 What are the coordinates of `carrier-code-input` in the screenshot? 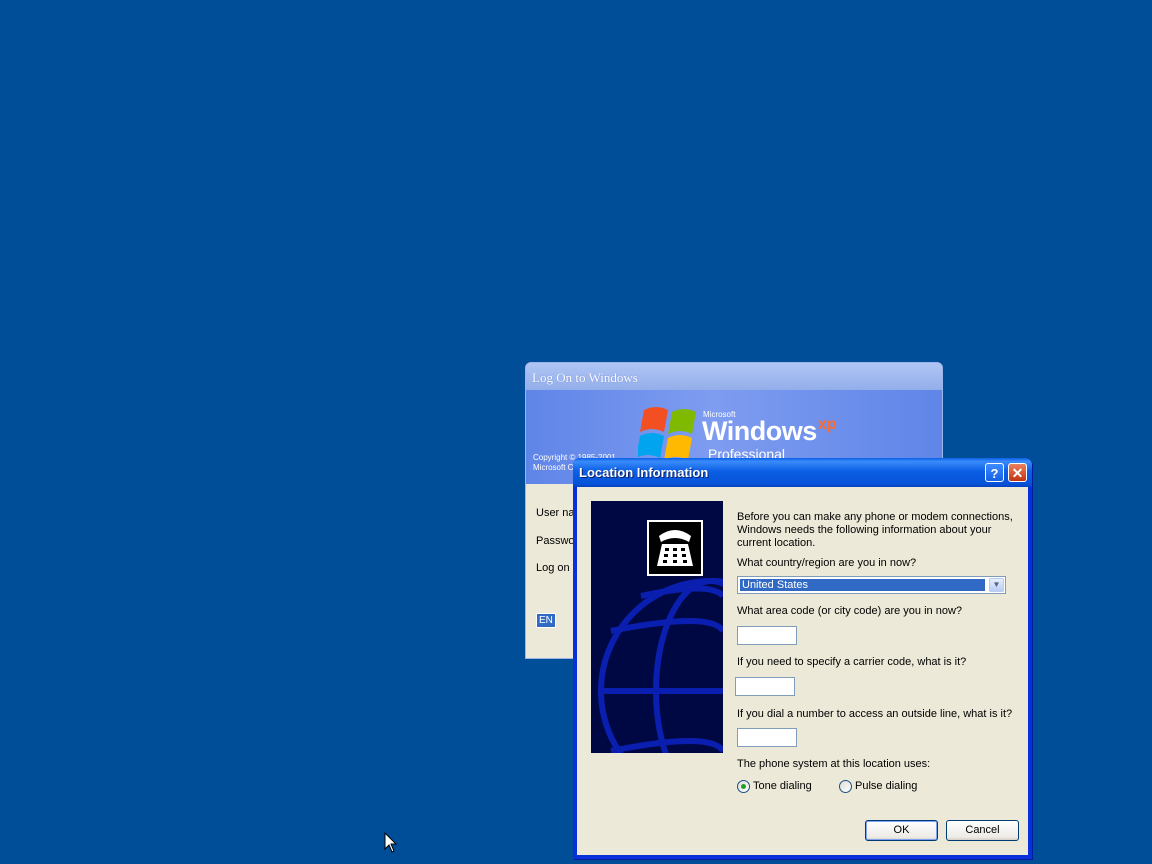 It's located at (765, 686).